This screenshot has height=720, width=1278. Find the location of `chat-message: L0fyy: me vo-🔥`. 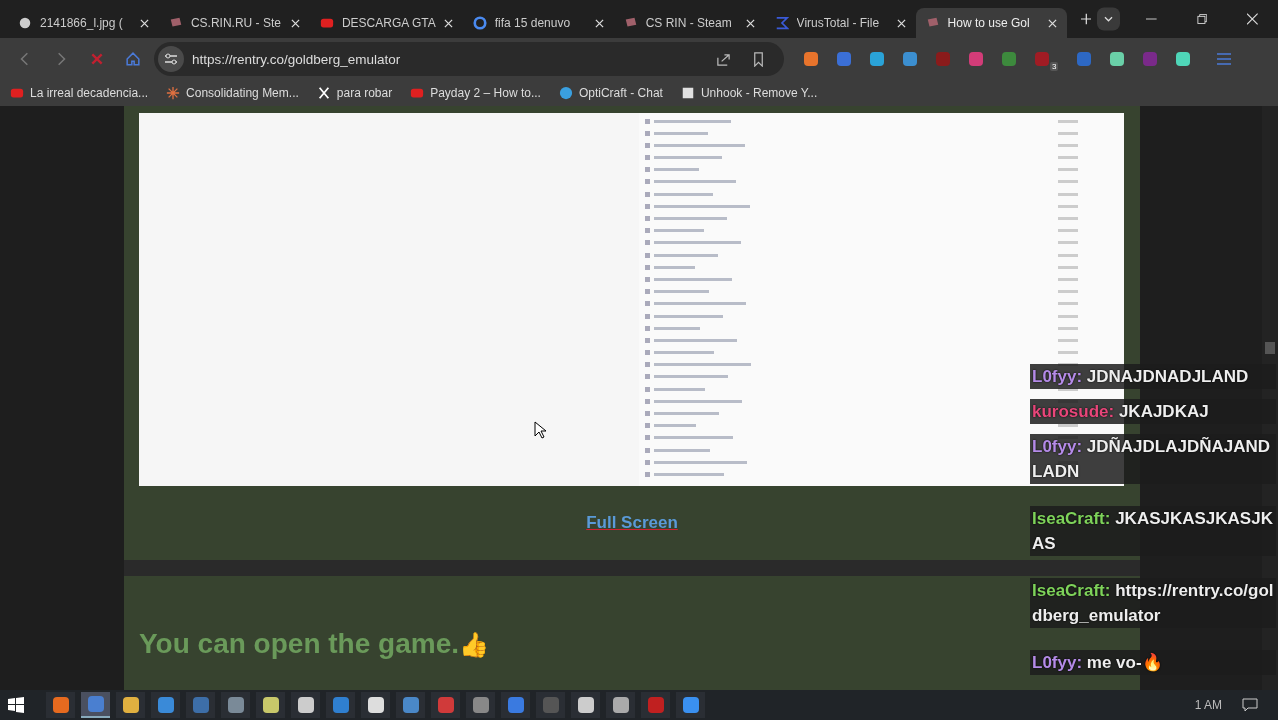

chat-message: L0fyy: me vo-🔥 is located at coordinates (1153, 662).